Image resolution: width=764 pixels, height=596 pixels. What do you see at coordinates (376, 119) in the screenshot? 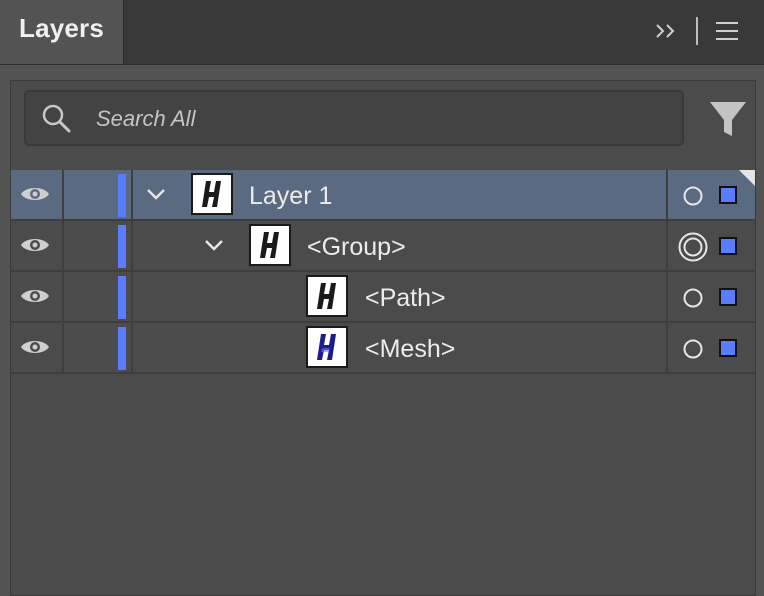
I see `search-input` at bounding box center [376, 119].